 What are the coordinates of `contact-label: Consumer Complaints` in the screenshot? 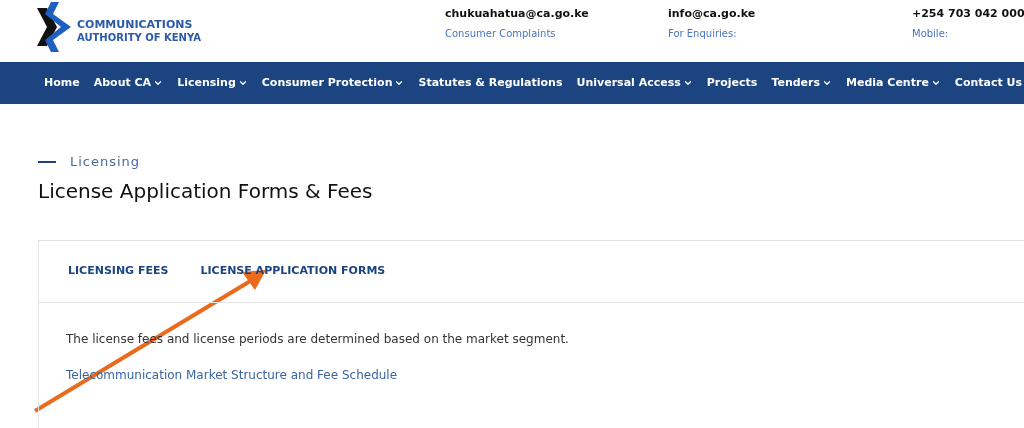 It's located at (501, 33).